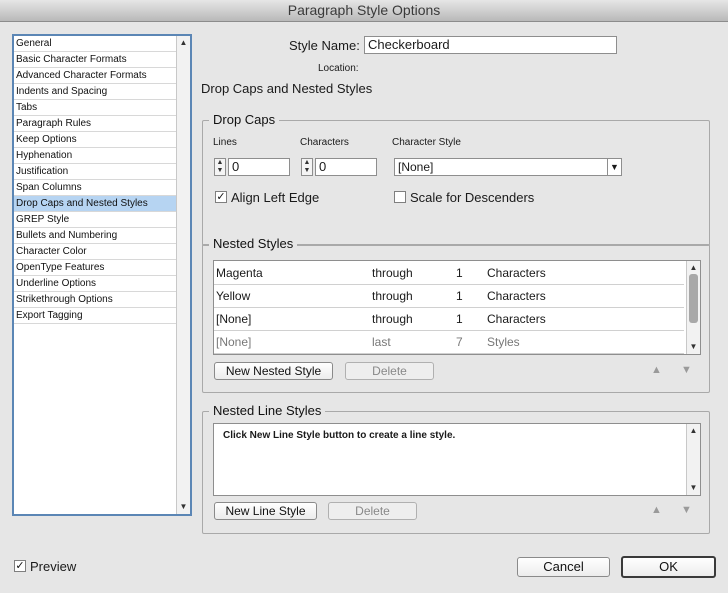 This screenshot has height=593, width=728. Describe the element at coordinates (449, 296) in the screenshot. I see `nested-style-row: Yellow through 1 Characters` at that location.